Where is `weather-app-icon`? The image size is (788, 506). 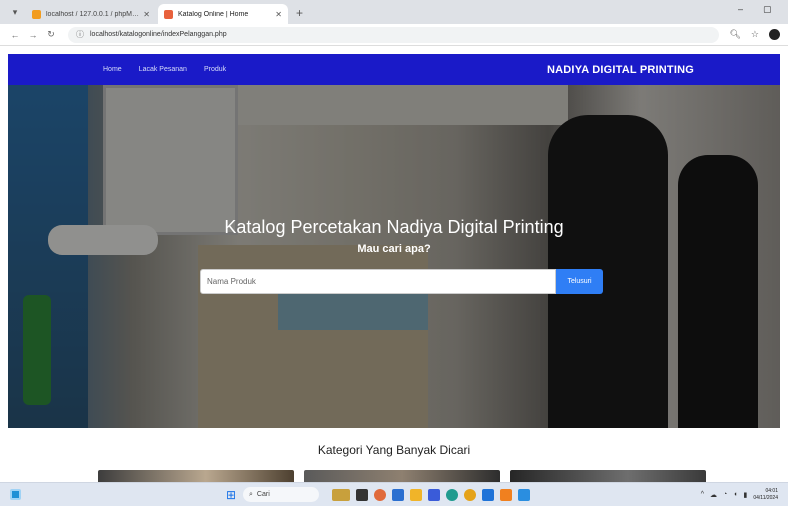 weather-app-icon is located at coordinates (341, 494).